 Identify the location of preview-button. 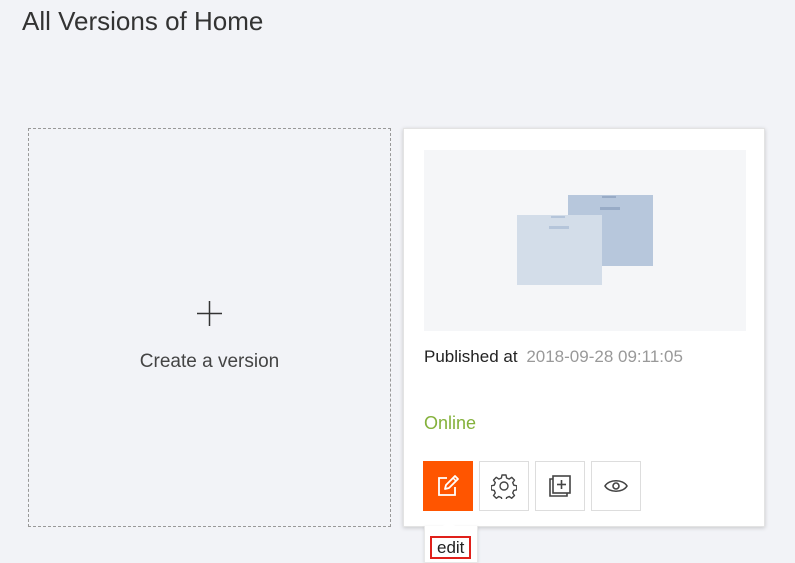
(616, 486).